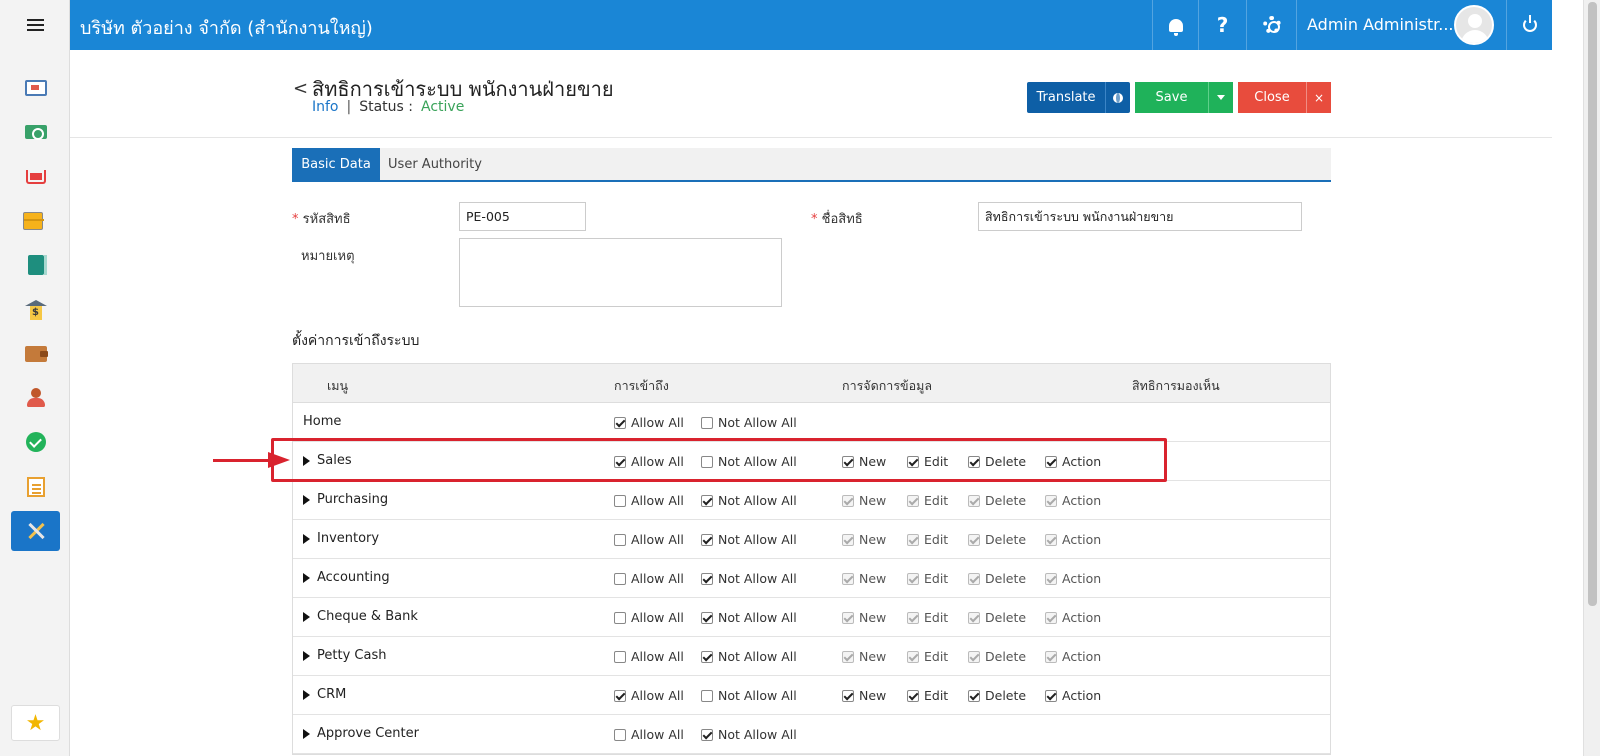 The image size is (1600, 756). Describe the element at coordinates (35, 531) in the screenshot. I see `sidebar-item-tools` at that location.